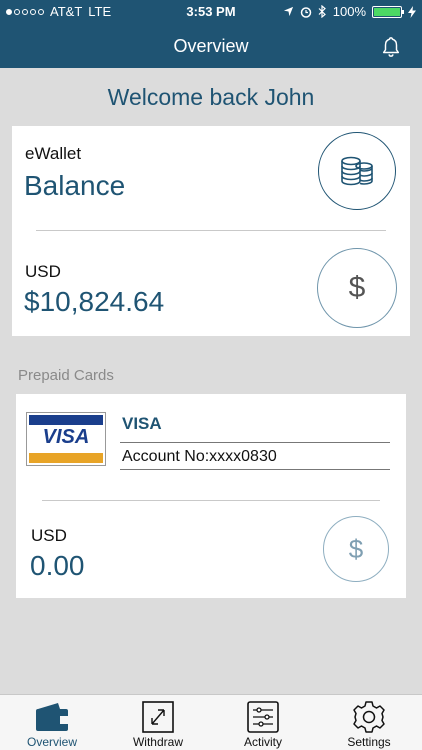 This screenshot has width=422, height=750. I want to click on bell-icon, so click(391, 47).